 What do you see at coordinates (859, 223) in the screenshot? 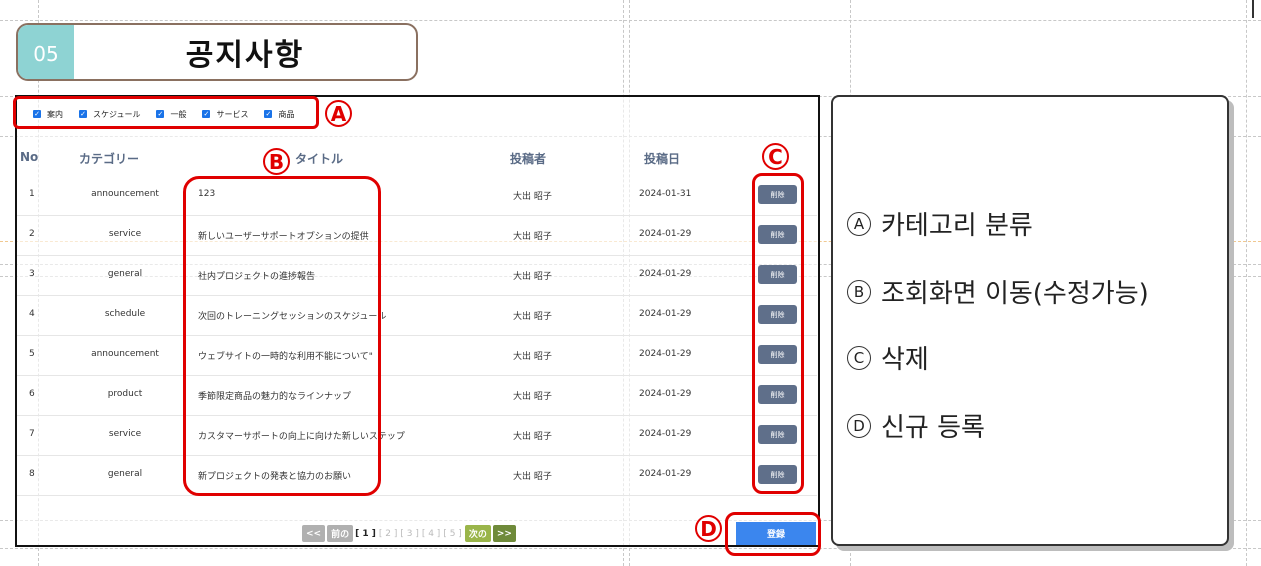
I see `circled-letter-icon: A` at bounding box center [859, 223].